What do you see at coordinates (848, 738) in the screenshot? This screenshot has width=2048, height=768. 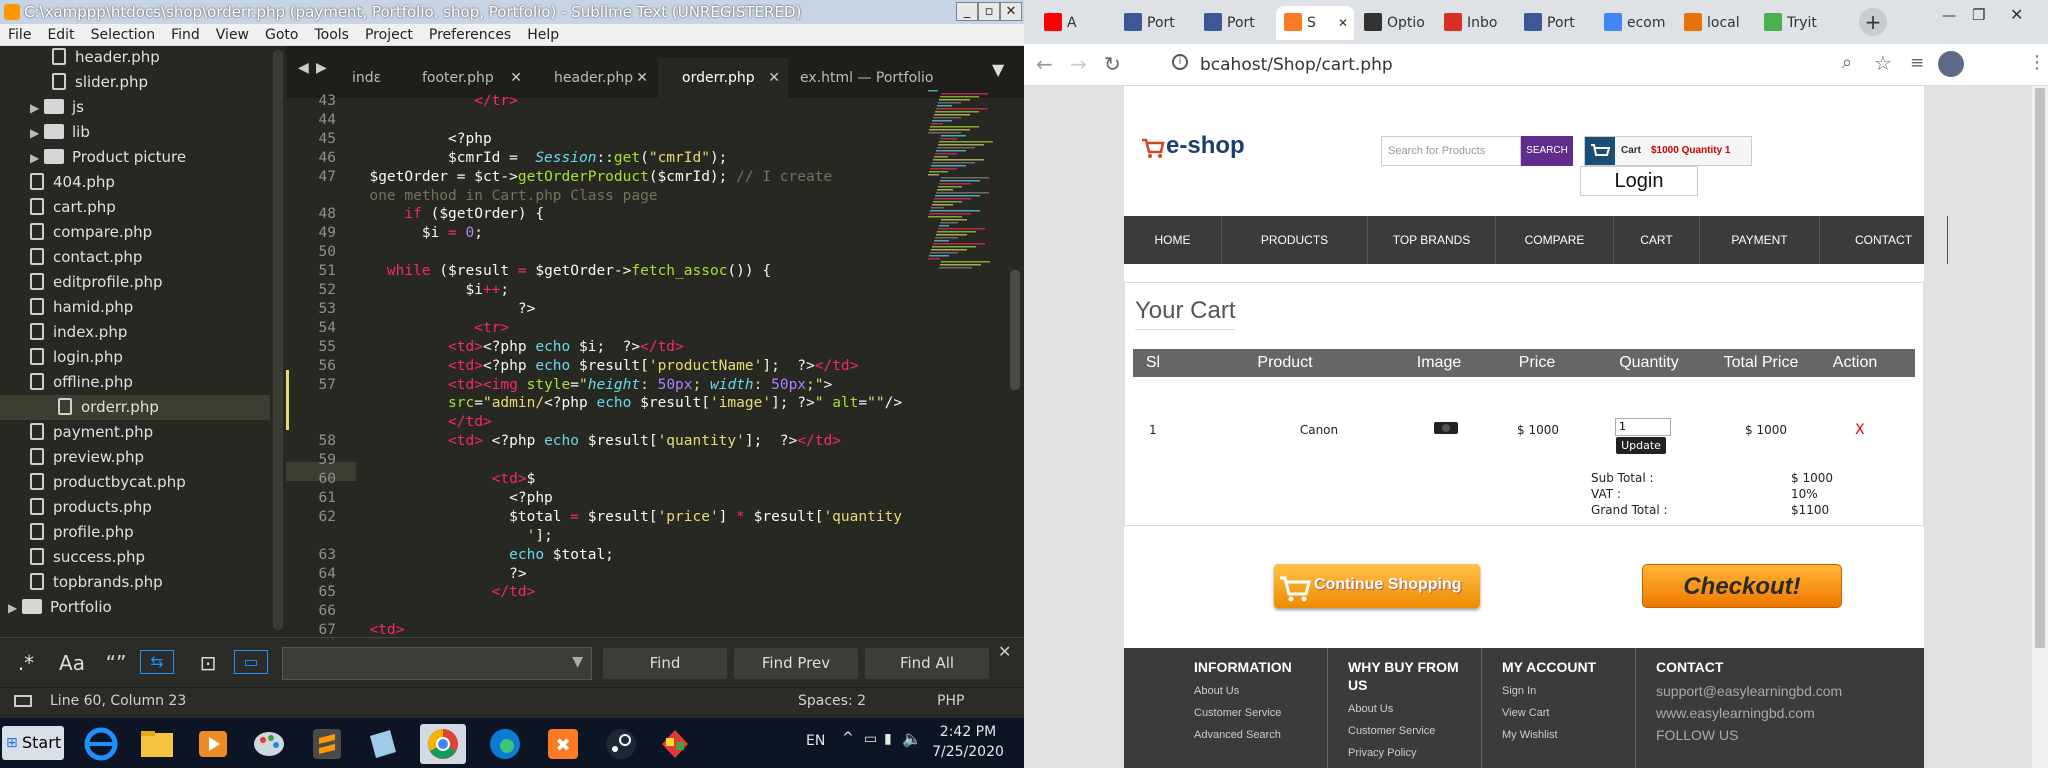 I see `tray-expand-icon: ^` at bounding box center [848, 738].